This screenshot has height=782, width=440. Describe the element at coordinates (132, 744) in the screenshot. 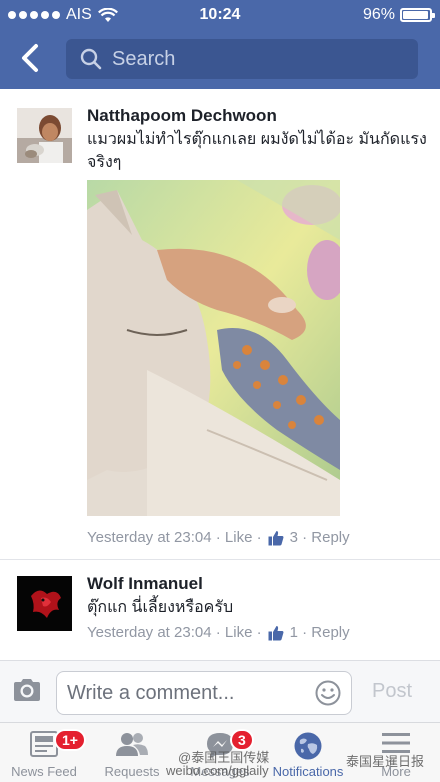

I see `friends-icon` at that location.